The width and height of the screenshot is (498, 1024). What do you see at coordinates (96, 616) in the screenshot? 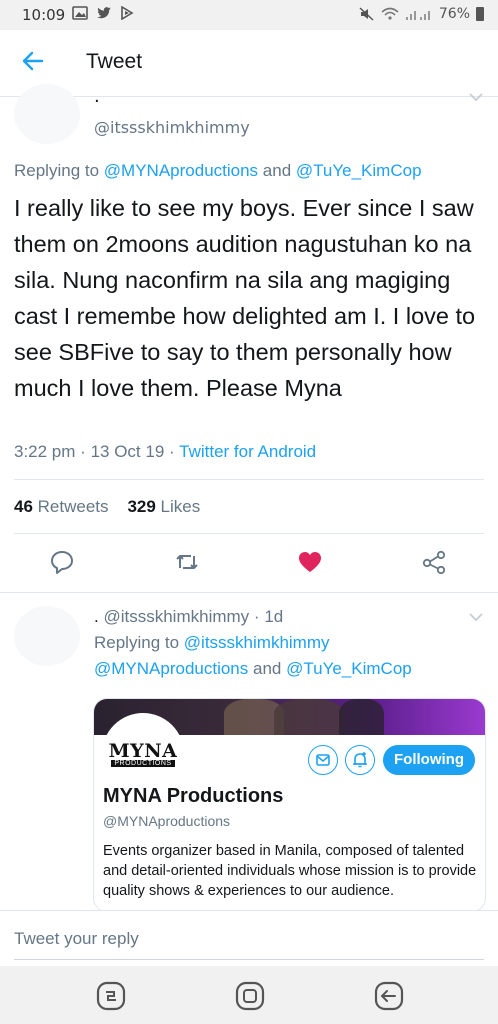
I see `reply-author-name: .` at bounding box center [96, 616].